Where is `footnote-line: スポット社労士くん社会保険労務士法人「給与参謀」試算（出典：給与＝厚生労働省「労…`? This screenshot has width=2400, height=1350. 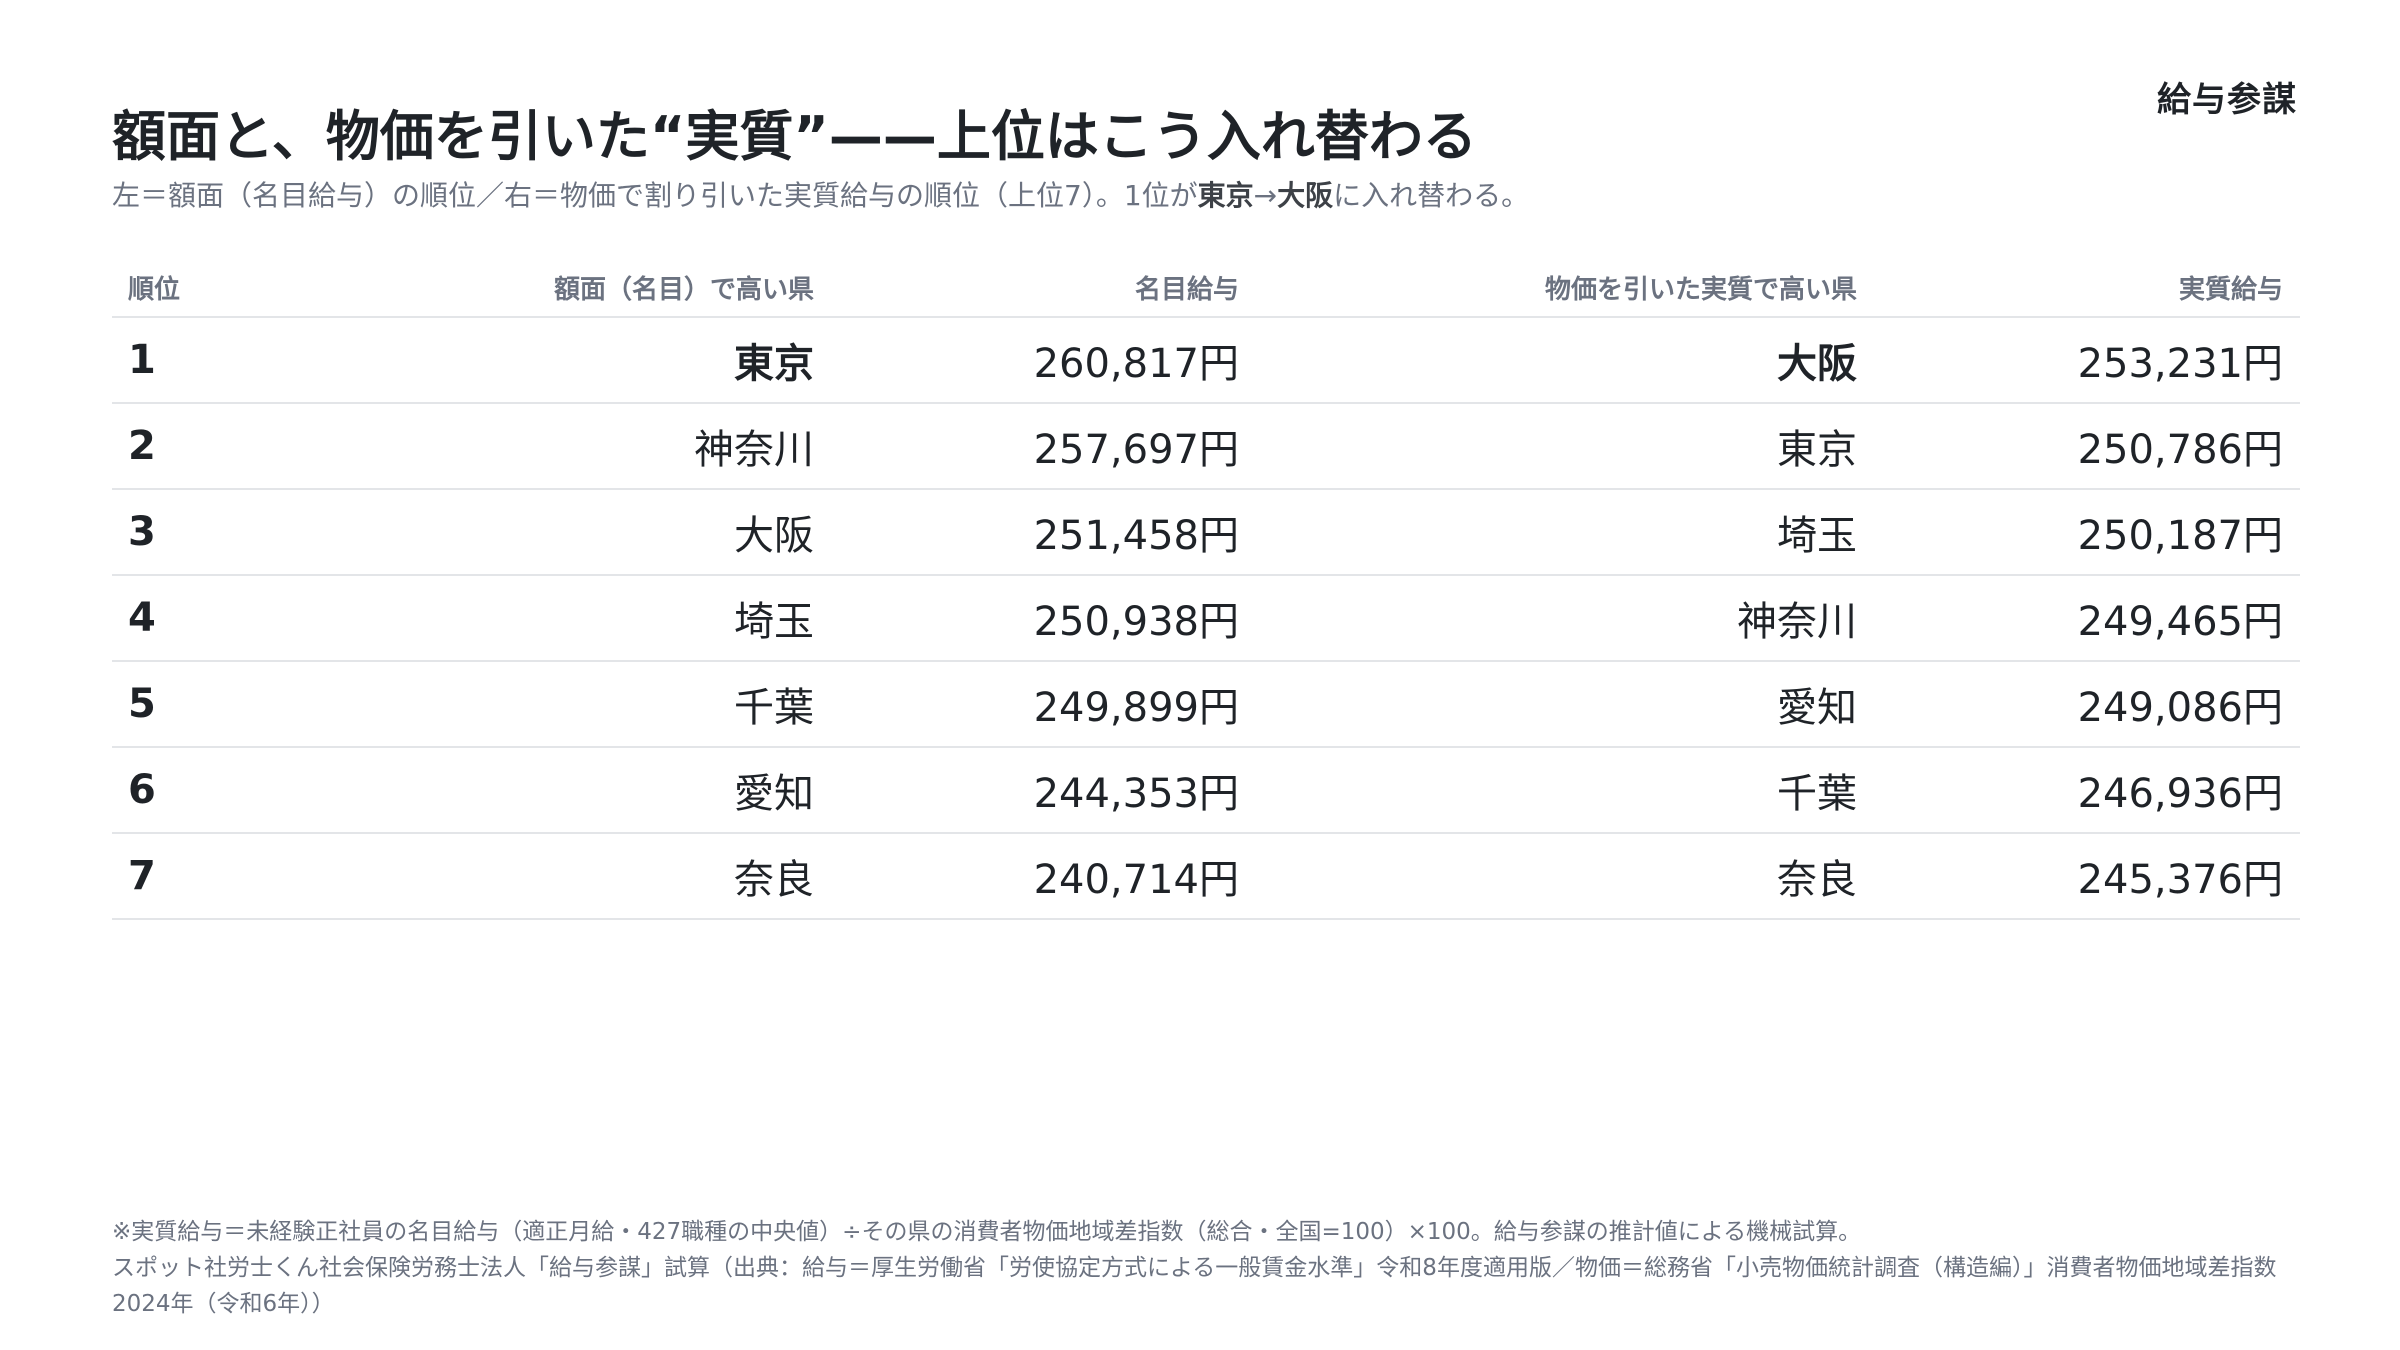
footnote-line: スポット社労士くん社会保険労務士法人「給与参謀」試算（出典：給与＝厚生労働省「労… is located at coordinates (1194, 1268).